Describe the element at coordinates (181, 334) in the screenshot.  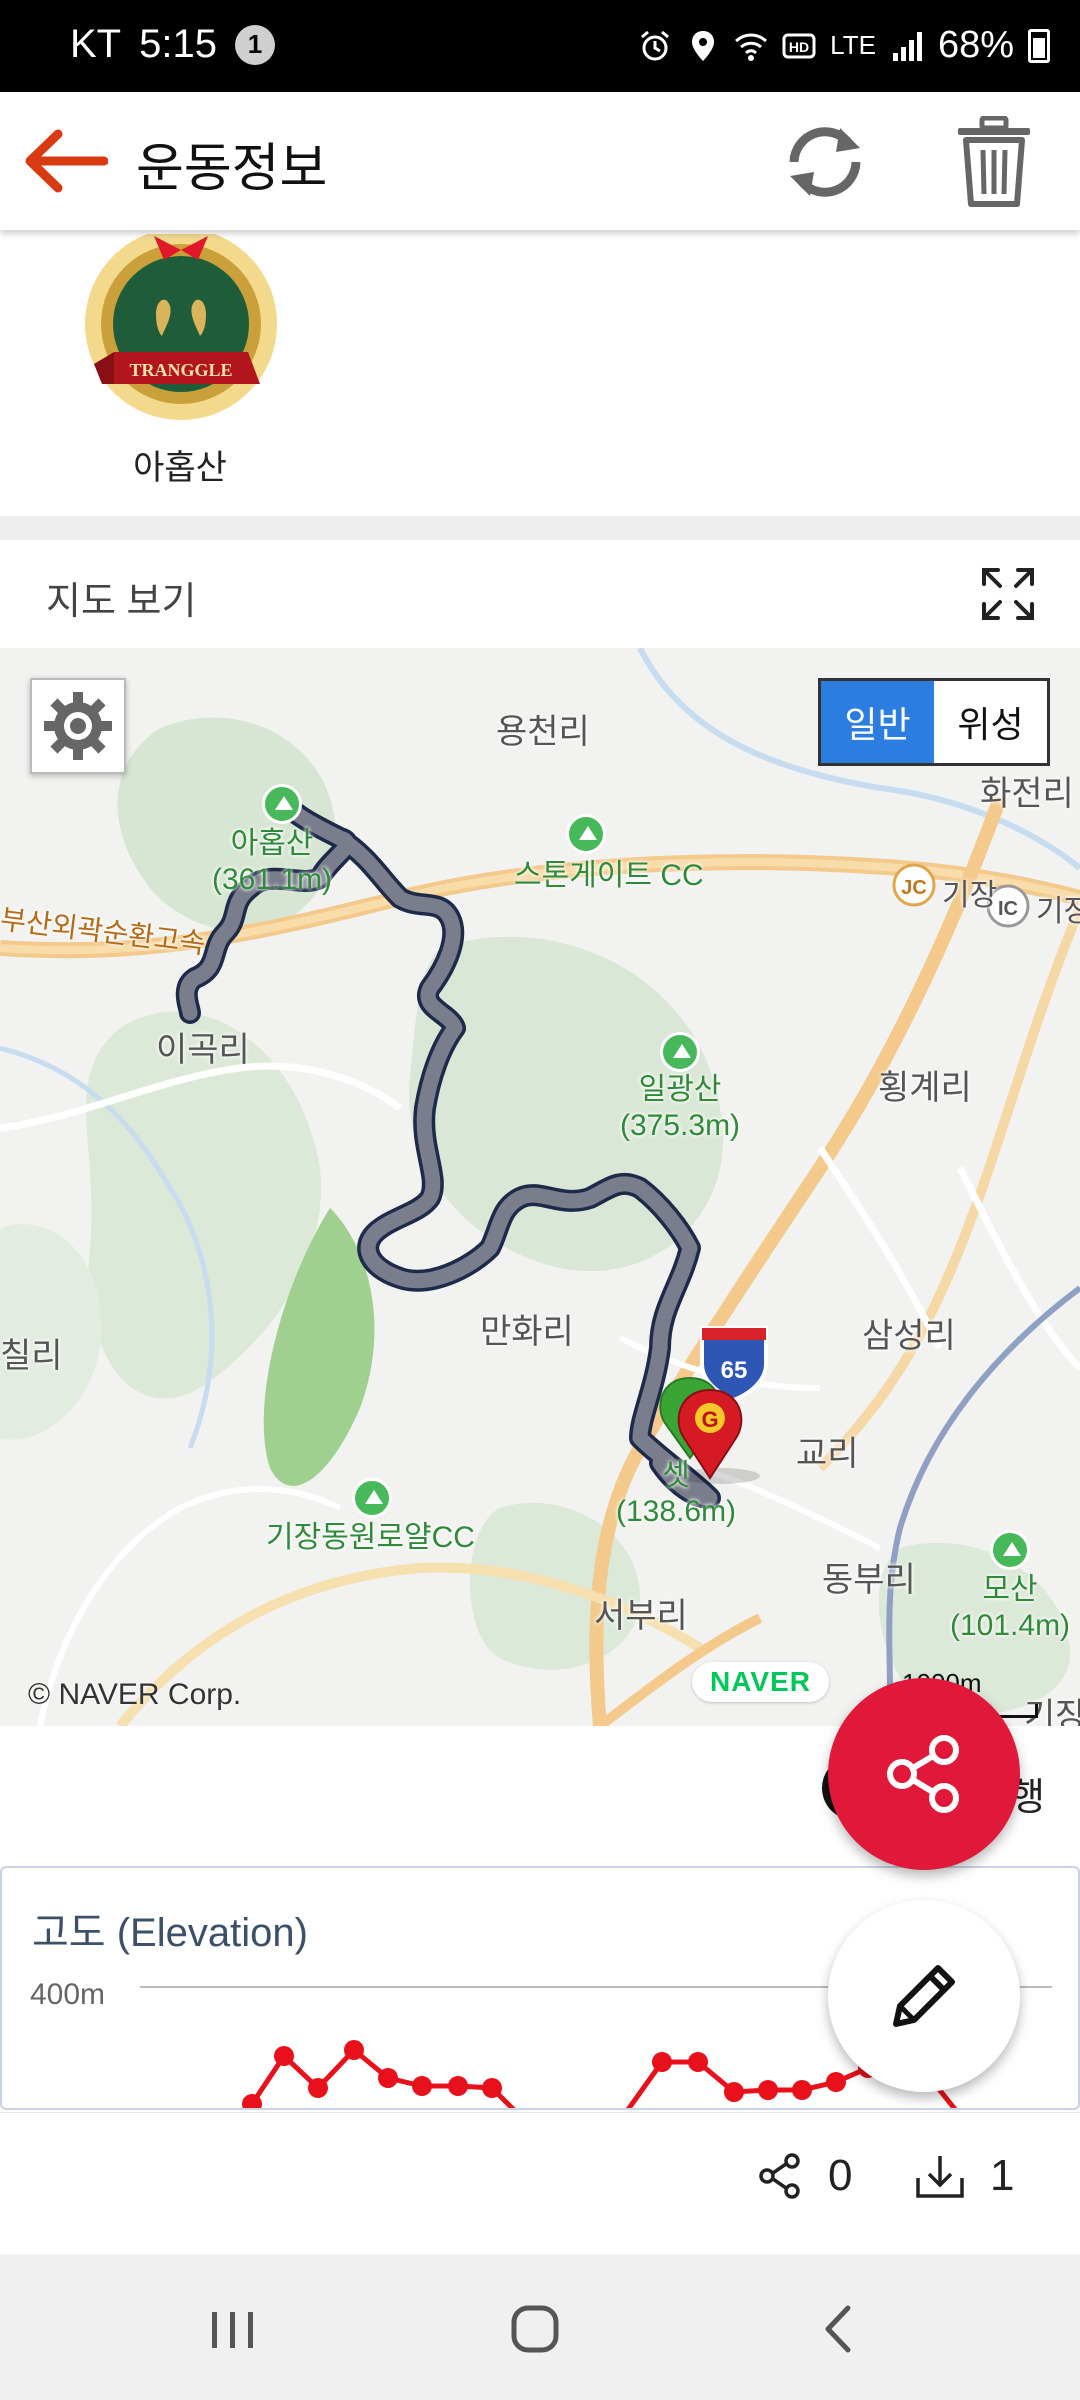
I see `mountain-badge-icon: TRANGGLE` at that location.